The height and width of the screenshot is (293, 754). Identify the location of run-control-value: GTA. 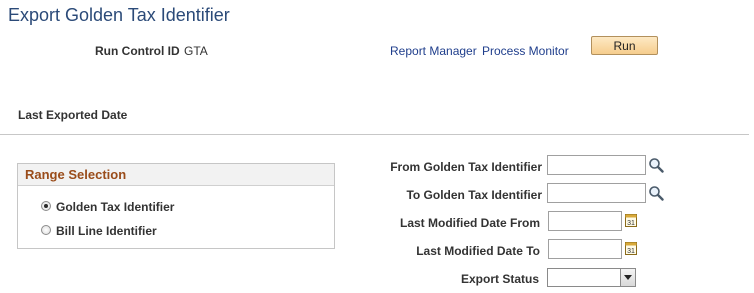
(196, 51).